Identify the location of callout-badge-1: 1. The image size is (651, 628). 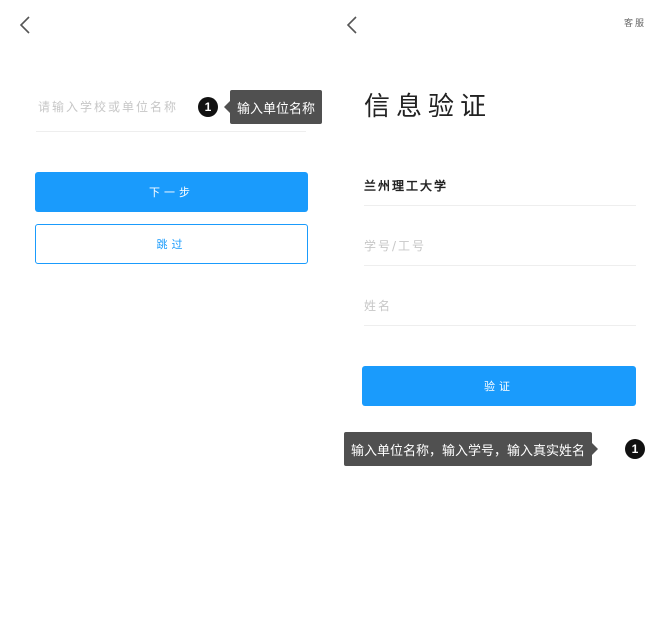
(208, 107).